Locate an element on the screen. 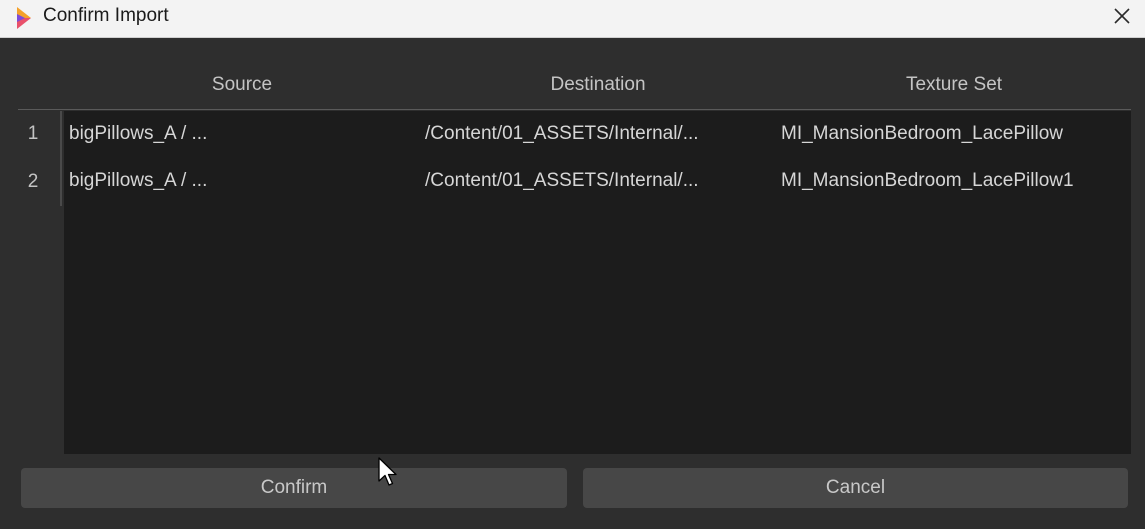 The width and height of the screenshot is (1145, 529). cancel-button: Cancel is located at coordinates (855, 488).